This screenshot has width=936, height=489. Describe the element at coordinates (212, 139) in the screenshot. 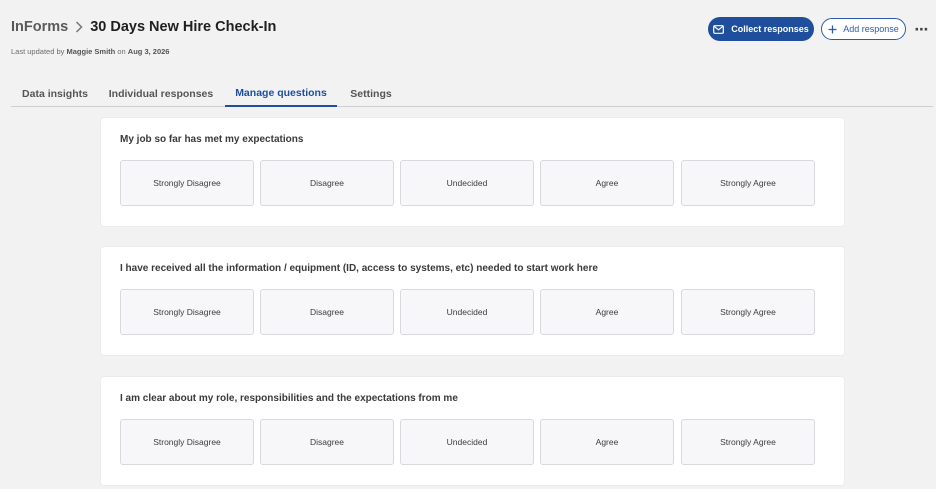

I see `question-title: My job so far has met my expectations` at that location.